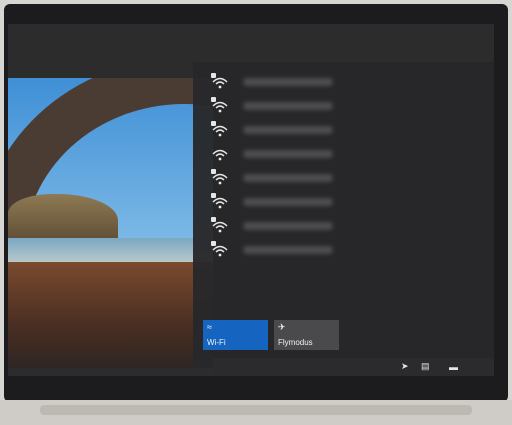  I want to click on taskbar: ➤ ▤ ▬, so click(353, 367).